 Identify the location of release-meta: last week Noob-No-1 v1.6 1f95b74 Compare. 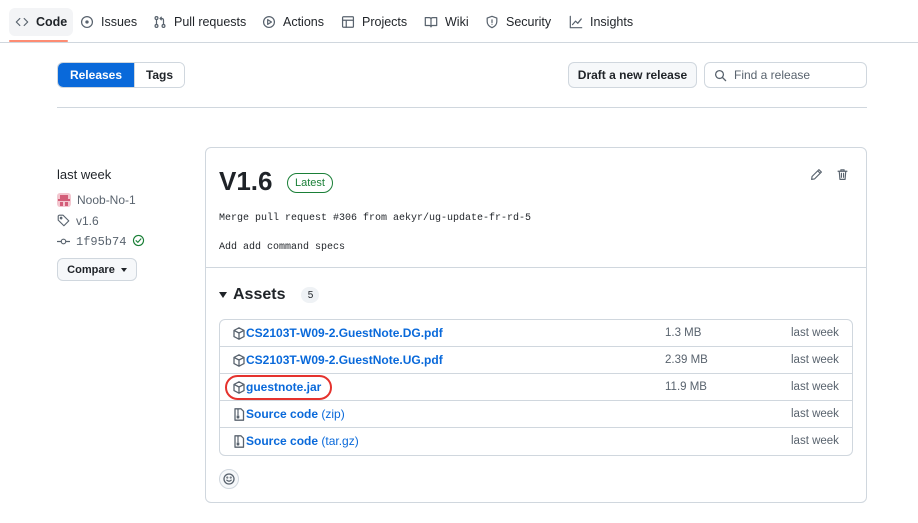
(122, 224).